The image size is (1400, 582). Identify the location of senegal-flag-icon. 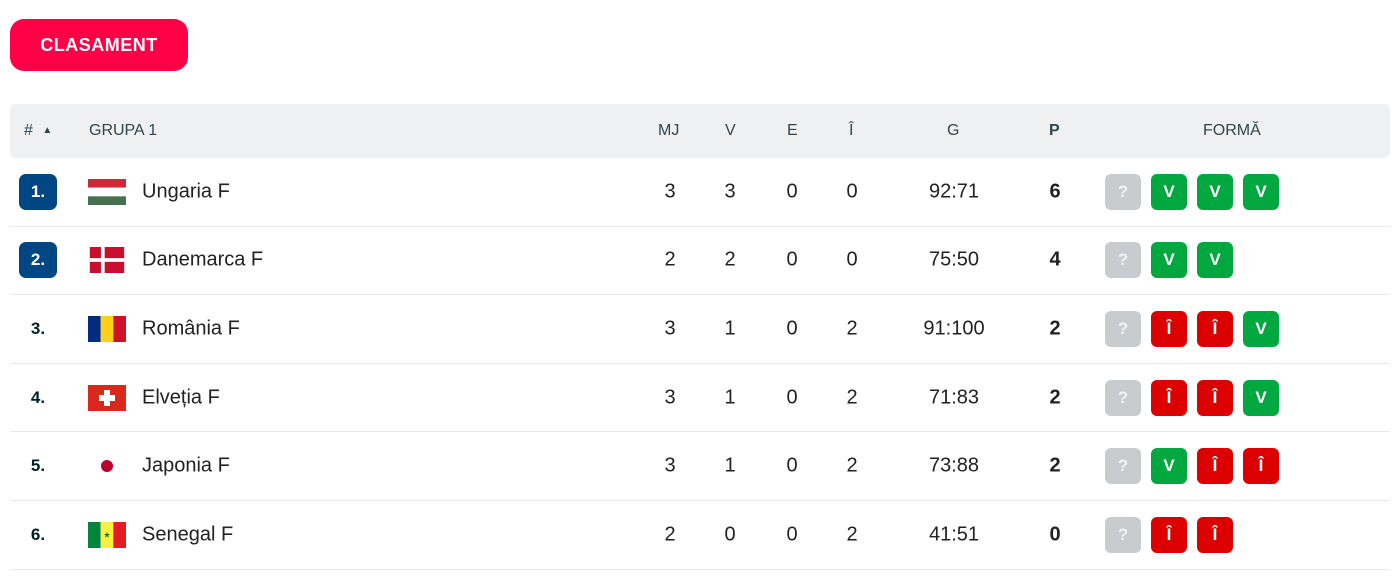
(107, 534).